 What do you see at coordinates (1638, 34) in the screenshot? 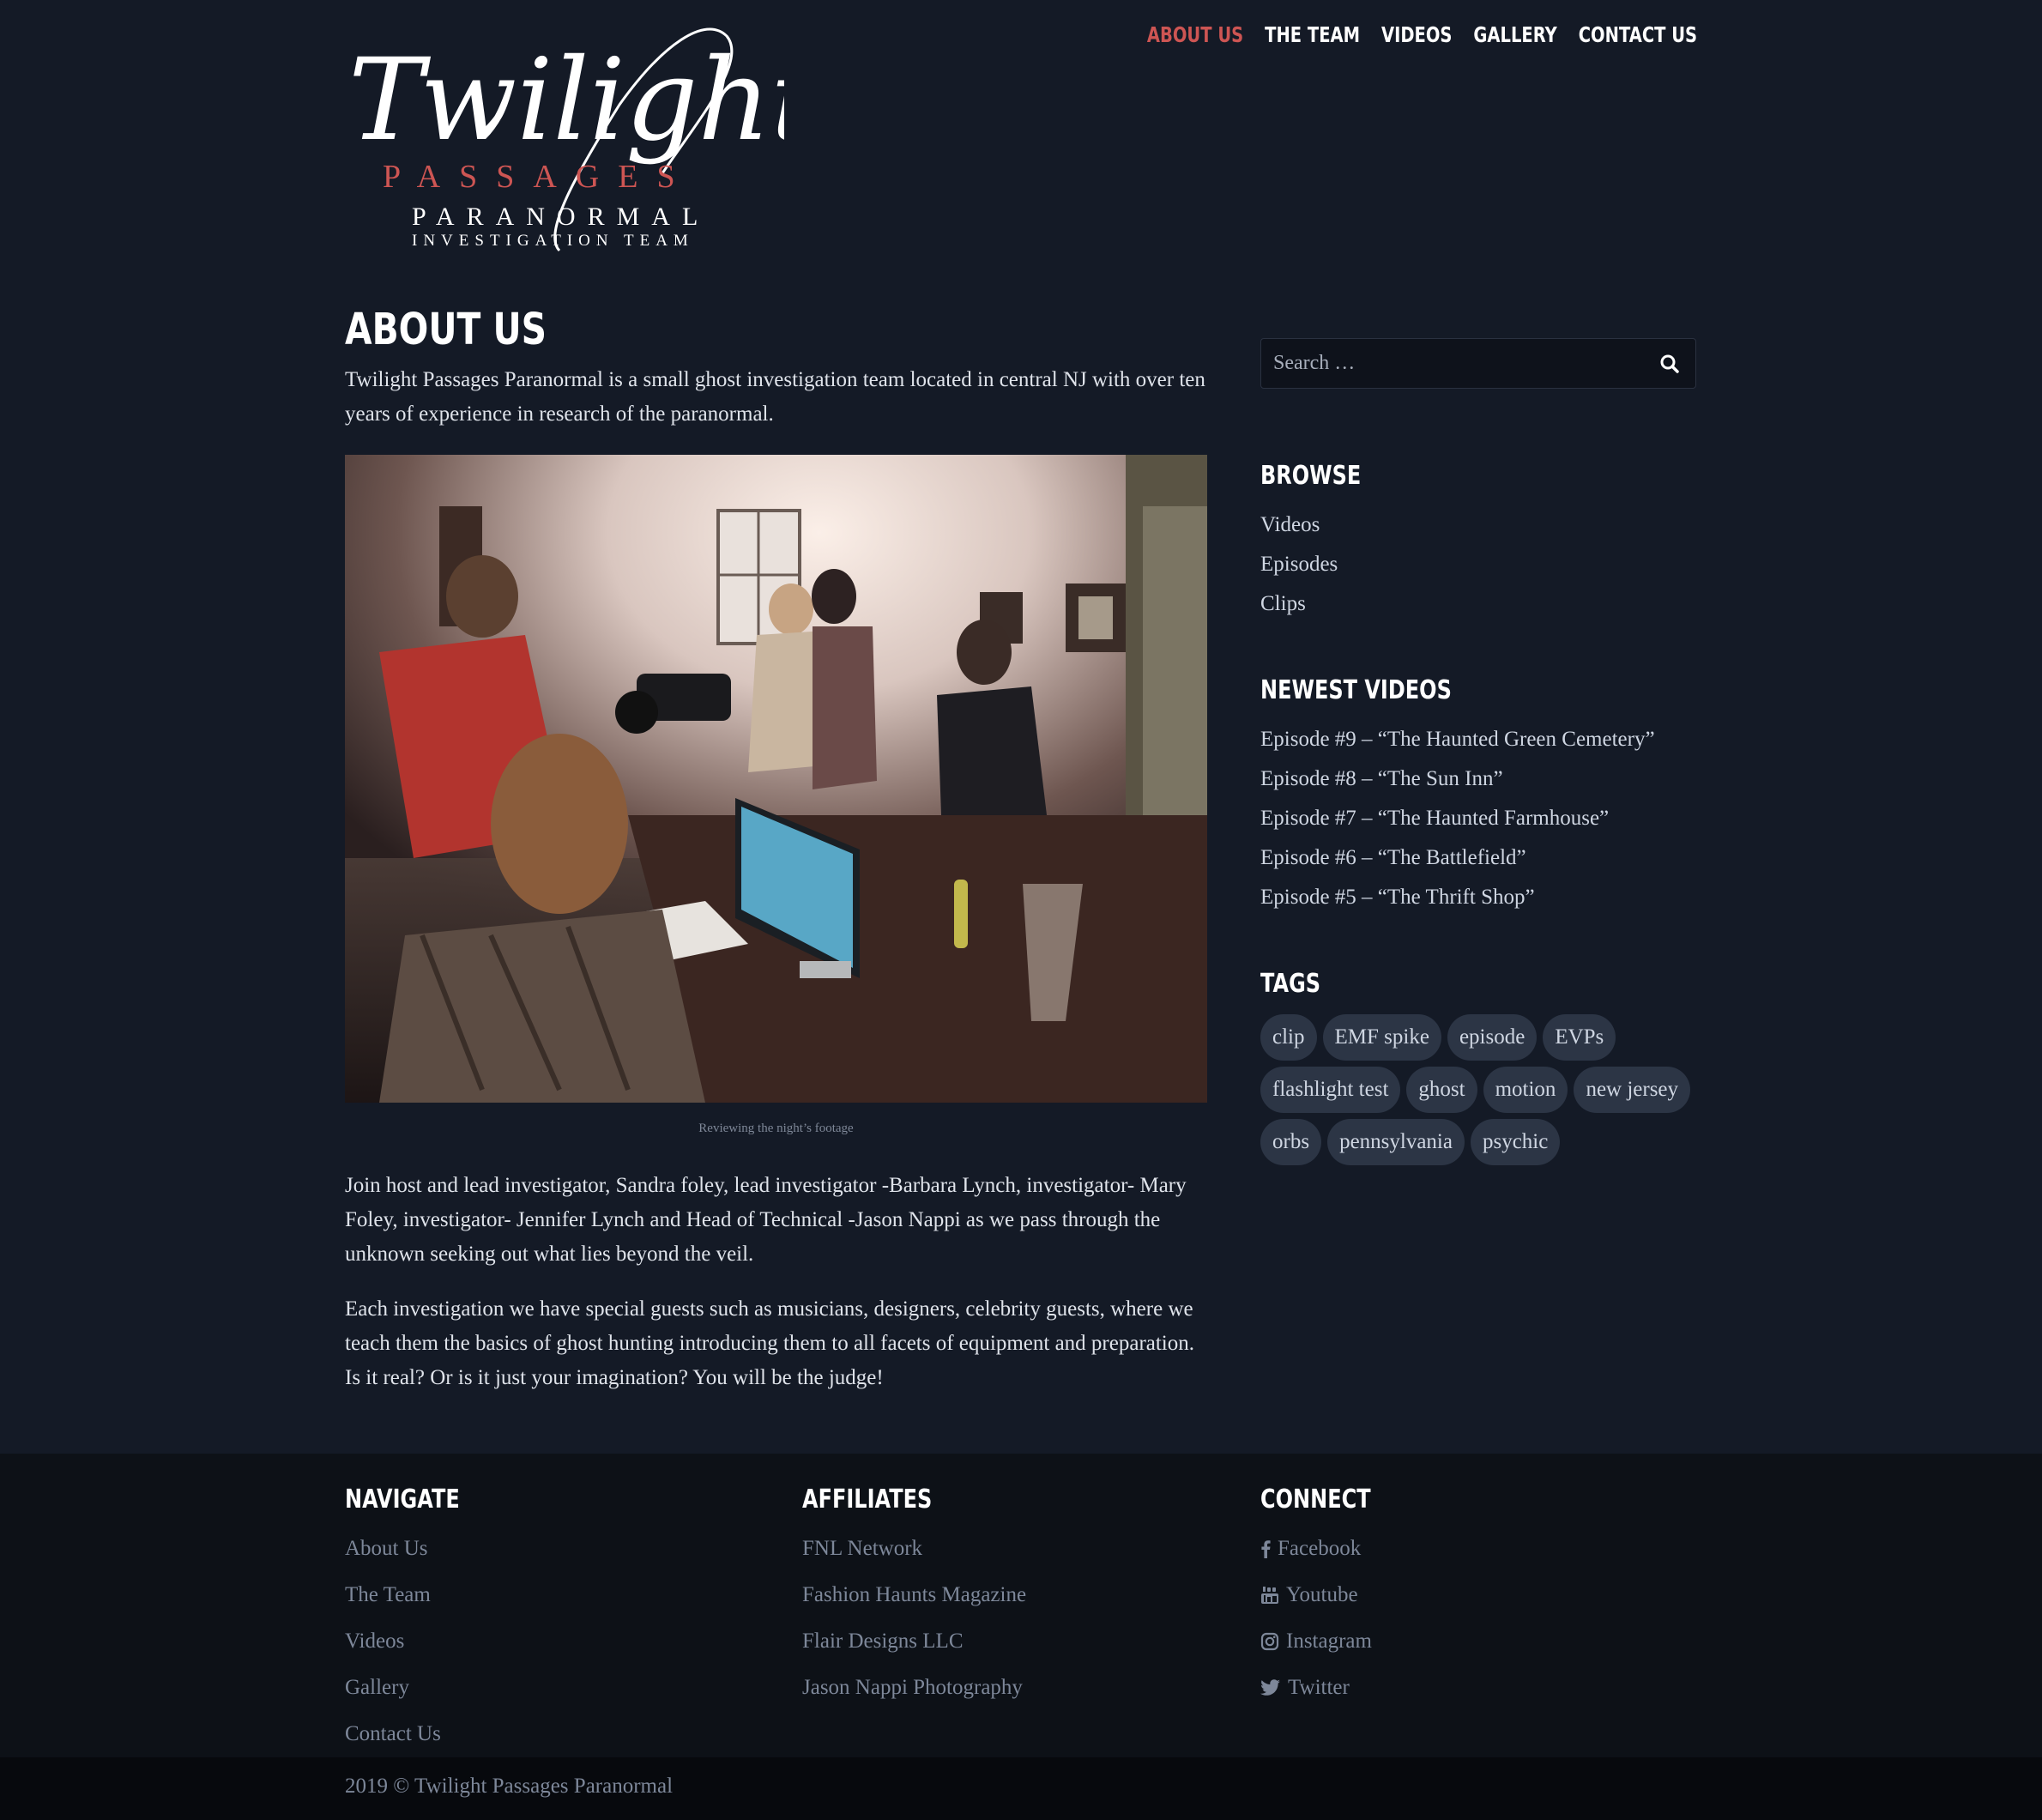
I see `nav-contact-us: Contact Us` at bounding box center [1638, 34].